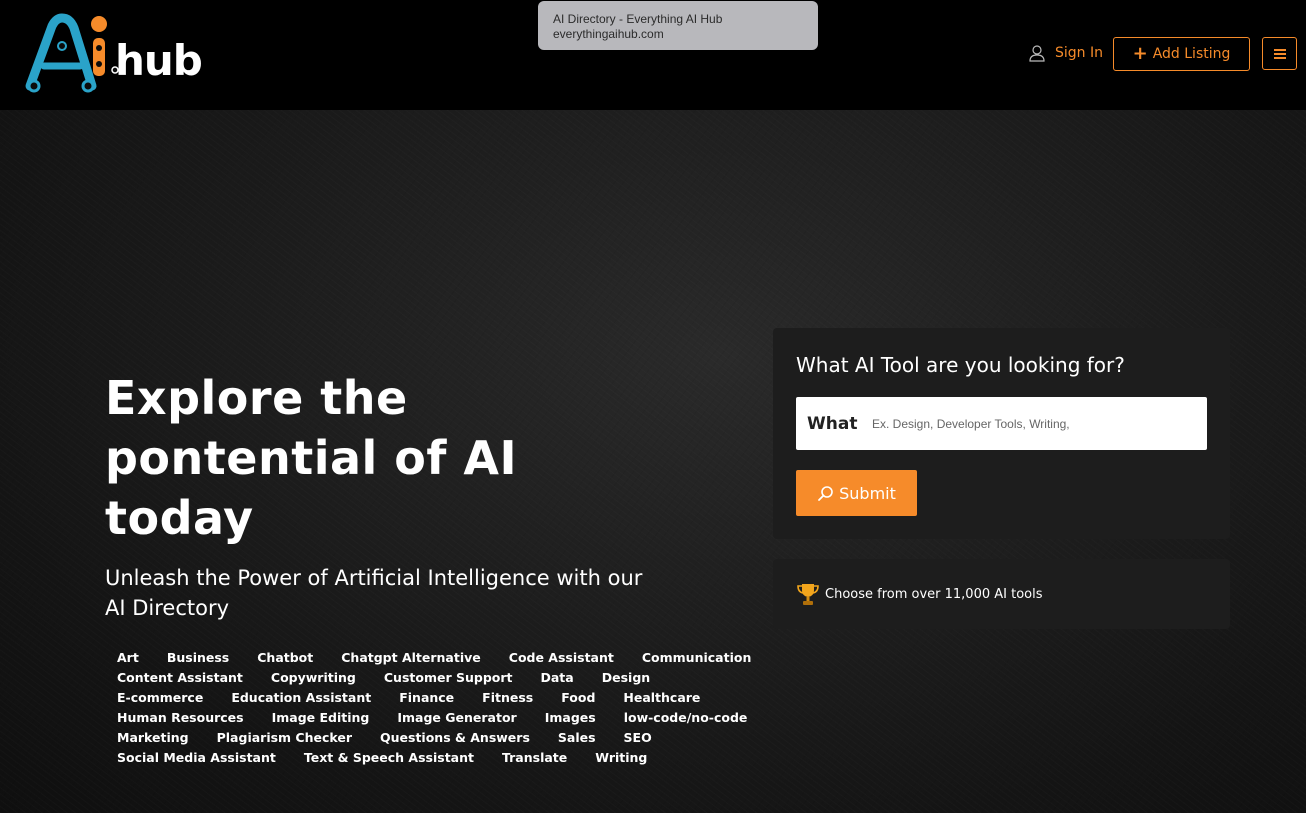  What do you see at coordinates (389, 757) in the screenshot?
I see `category-tag: Text & Speech Assistant` at bounding box center [389, 757].